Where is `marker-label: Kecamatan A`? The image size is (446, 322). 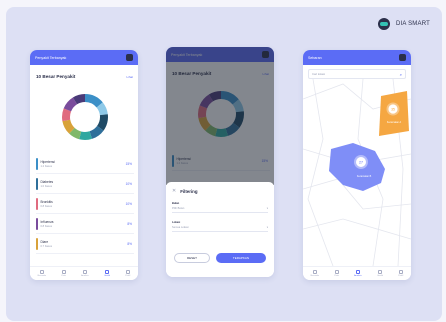
marker-label: Kecamatan A is located at coordinates (394, 122).